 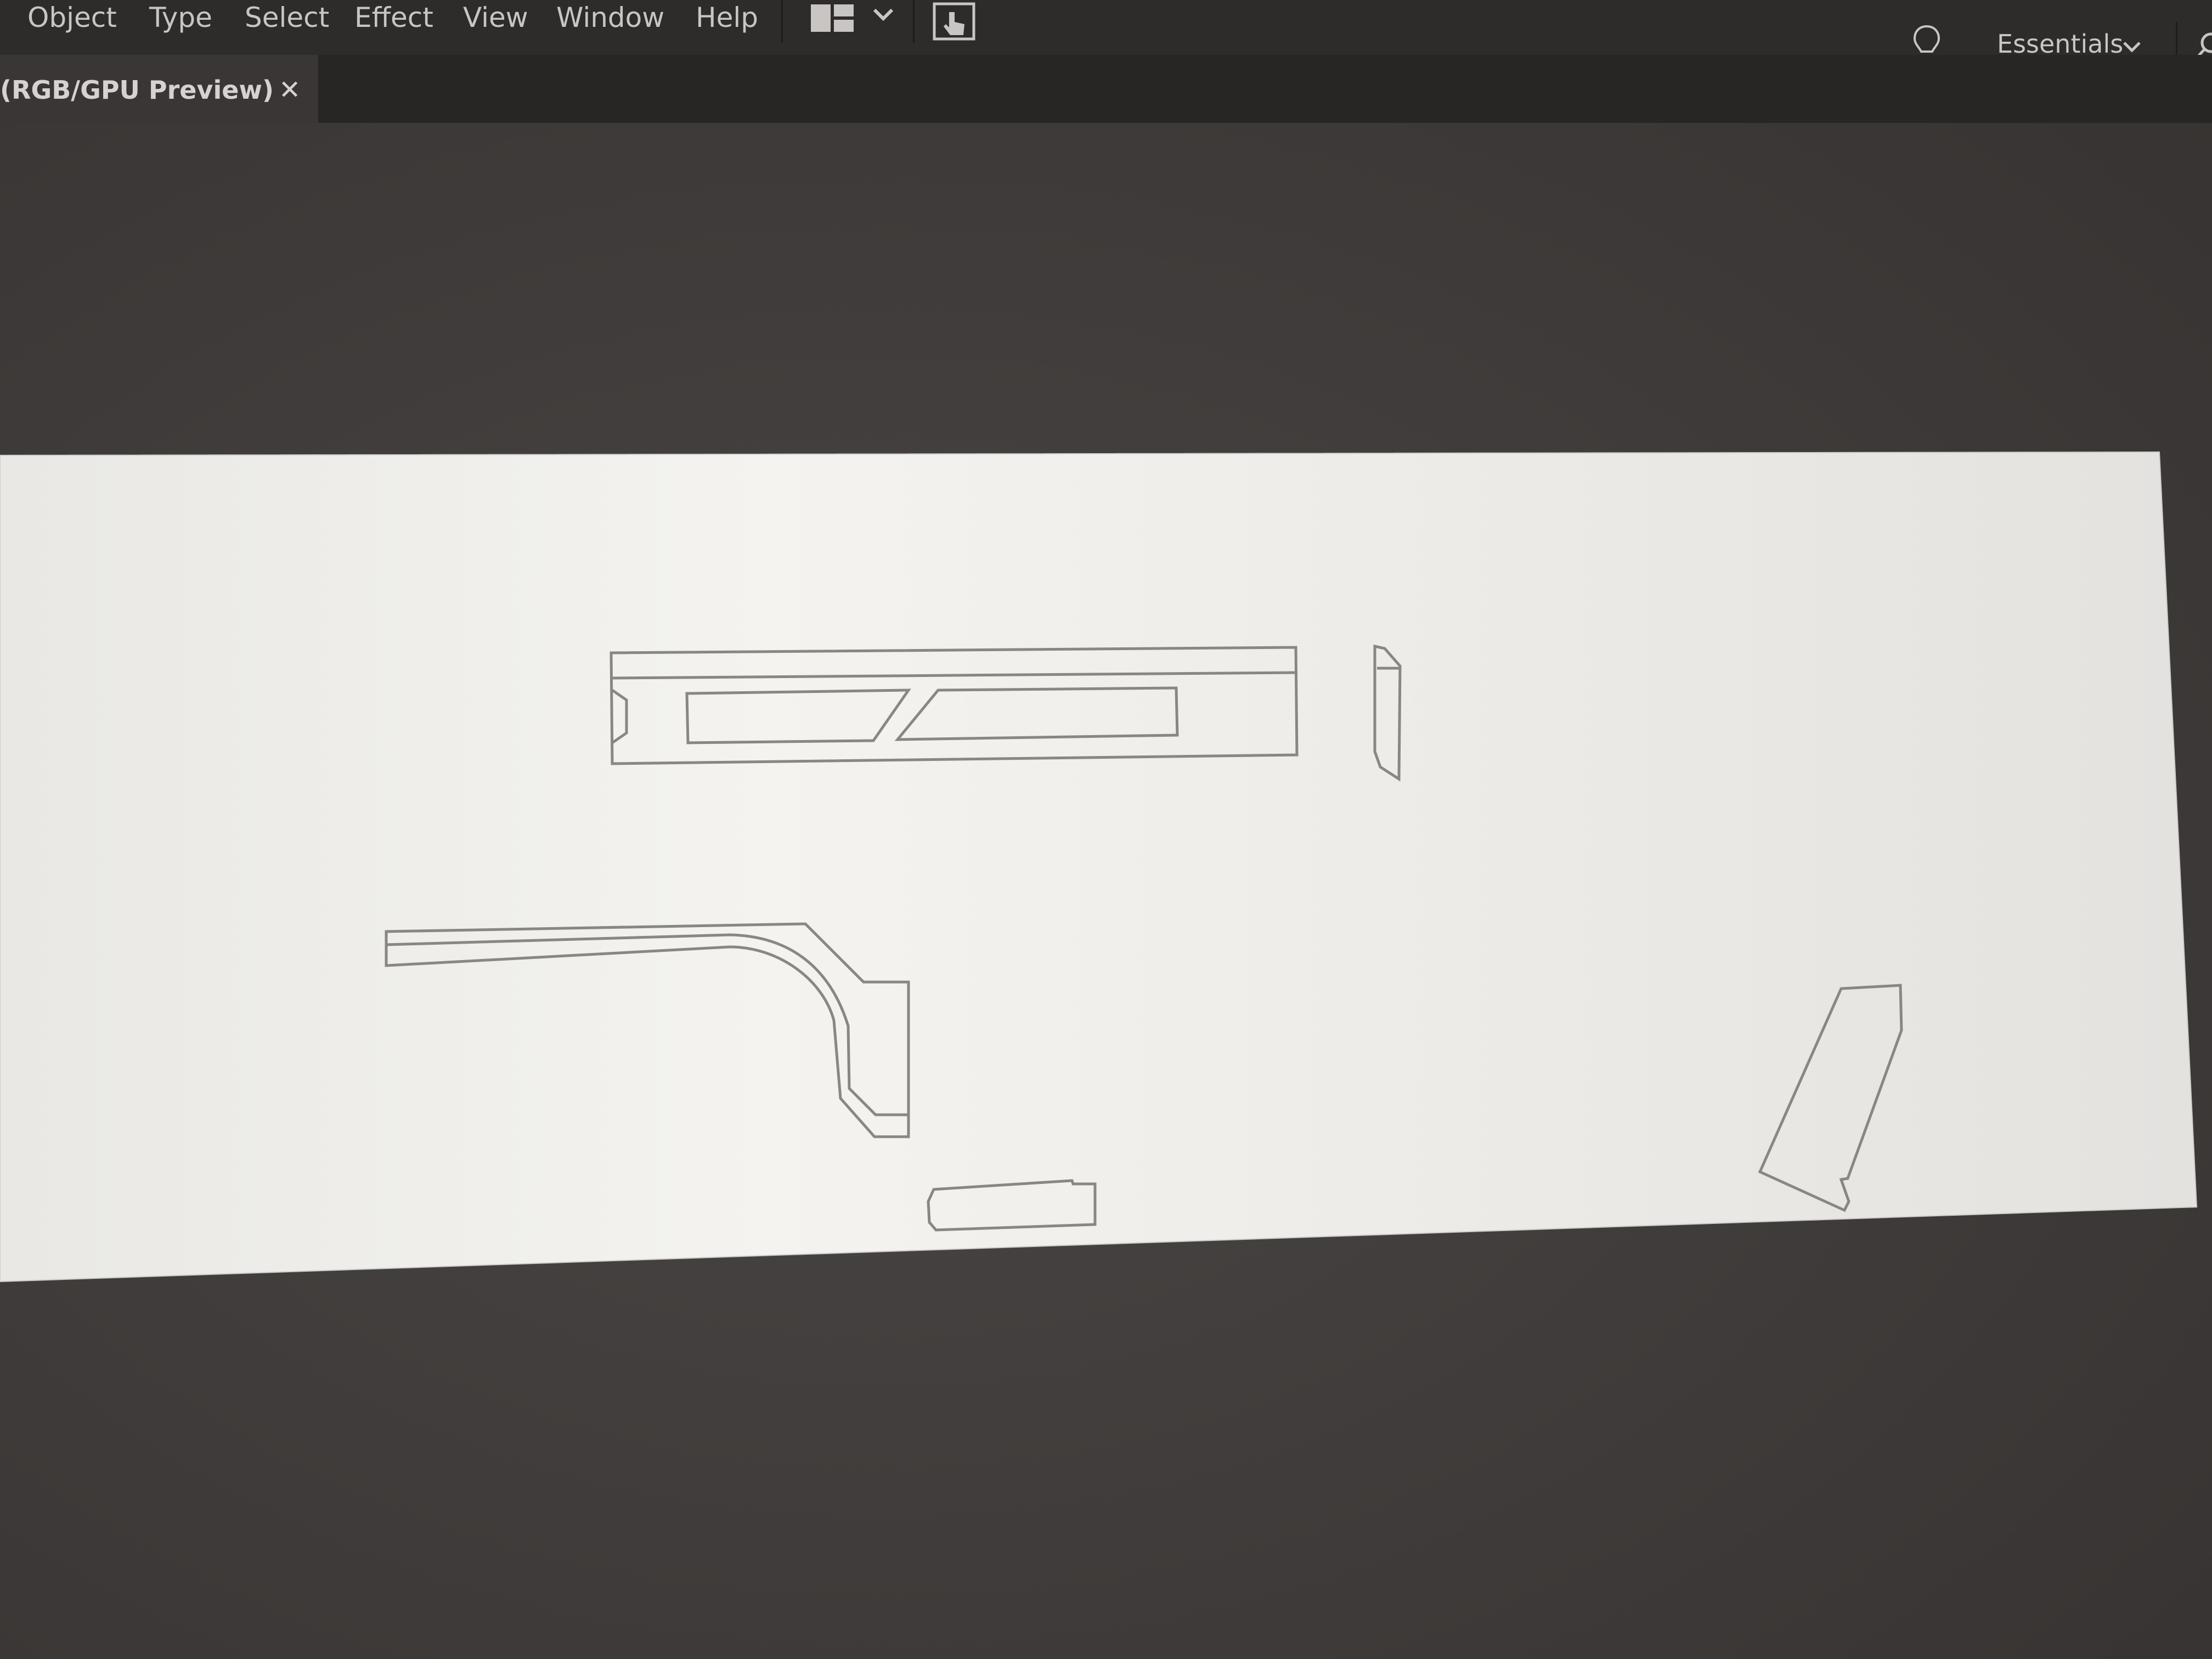 I want to click on menu-type: Type, so click(x=180, y=19).